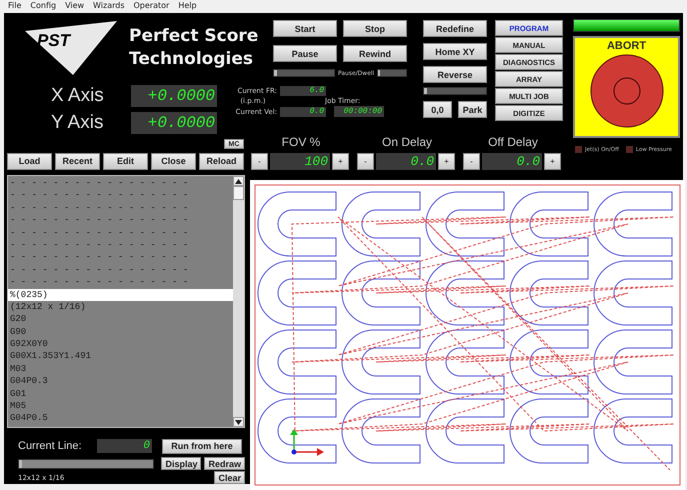 Image resolution: width=687 pixels, height=490 pixels. What do you see at coordinates (120, 344) in the screenshot?
I see `code-line: G92X0Y0` at bounding box center [120, 344].